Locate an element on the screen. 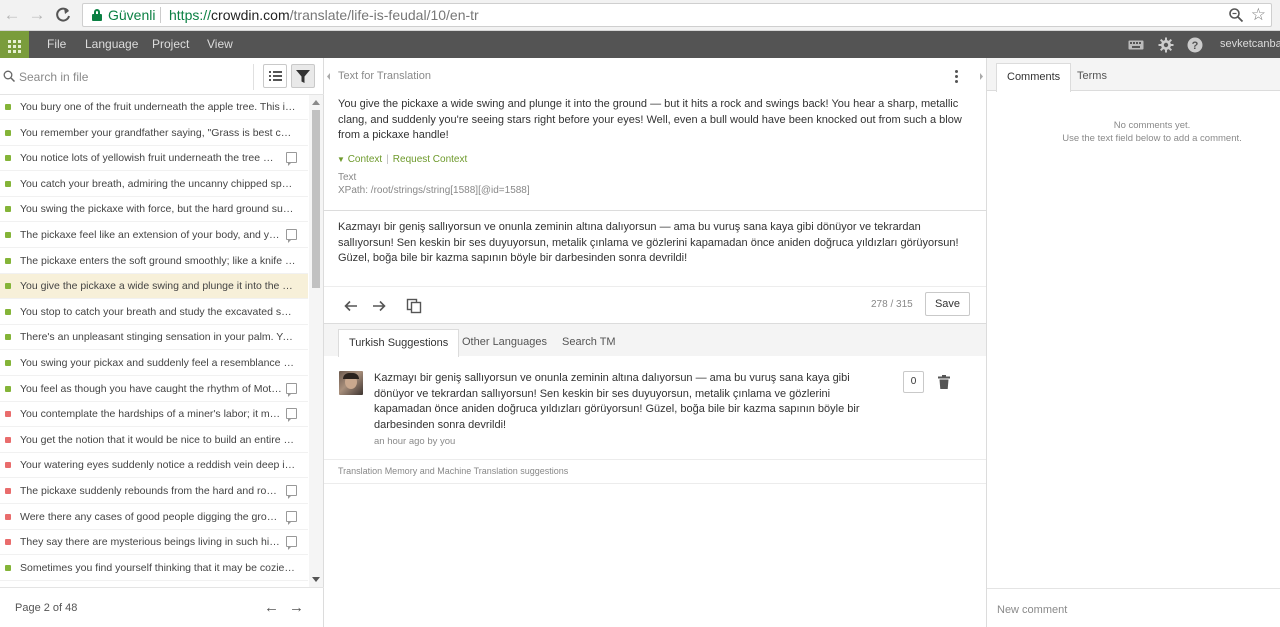 The width and height of the screenshot is (1280, 627). strings-scrollbar is located at coordinates (316, 341).